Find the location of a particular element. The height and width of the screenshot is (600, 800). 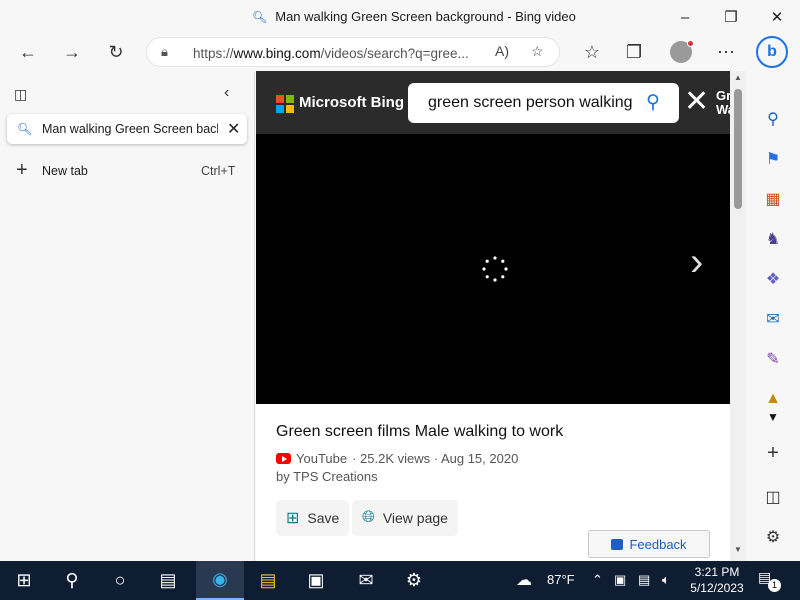

more-menu-icon: ⋯ is located at coordinates (726, 52).